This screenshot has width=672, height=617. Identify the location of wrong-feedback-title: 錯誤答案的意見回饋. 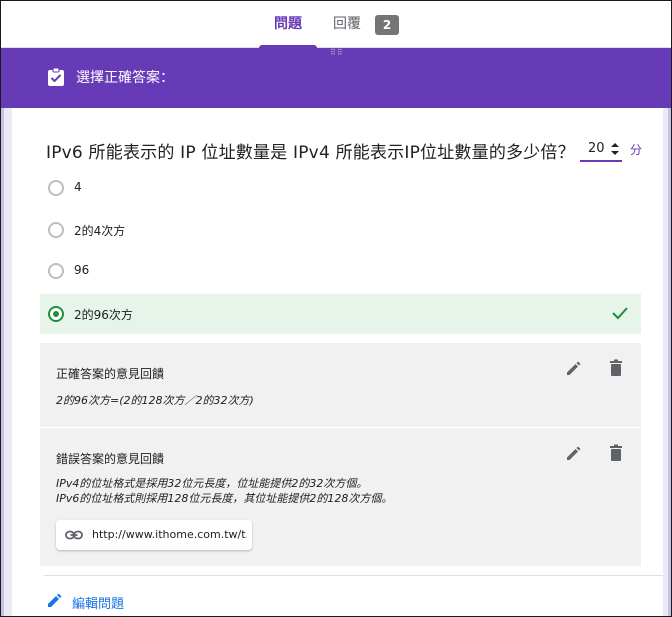
(110, 459).